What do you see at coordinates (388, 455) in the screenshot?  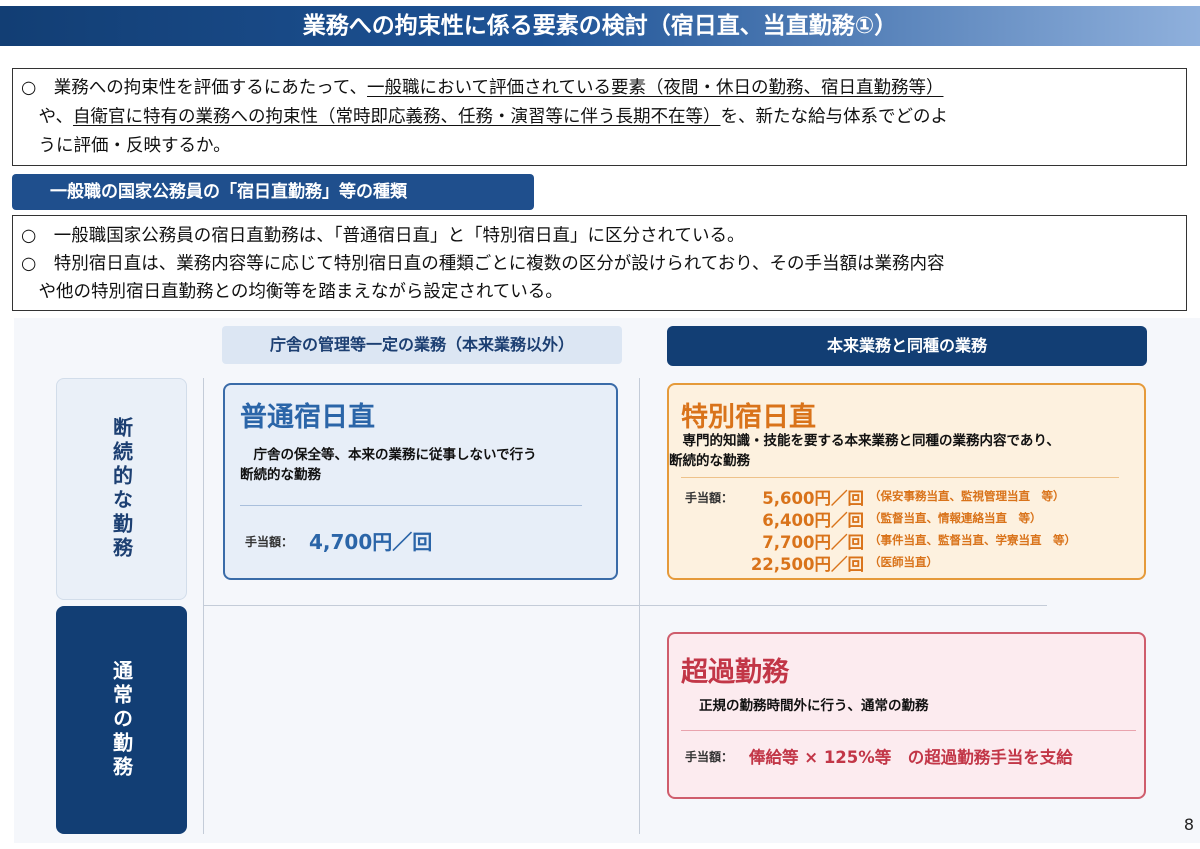 I see `futsu-description-line-1: 庁舎の保全等、本来の業務に従事しないで行う` at bounding box center [388, 455].